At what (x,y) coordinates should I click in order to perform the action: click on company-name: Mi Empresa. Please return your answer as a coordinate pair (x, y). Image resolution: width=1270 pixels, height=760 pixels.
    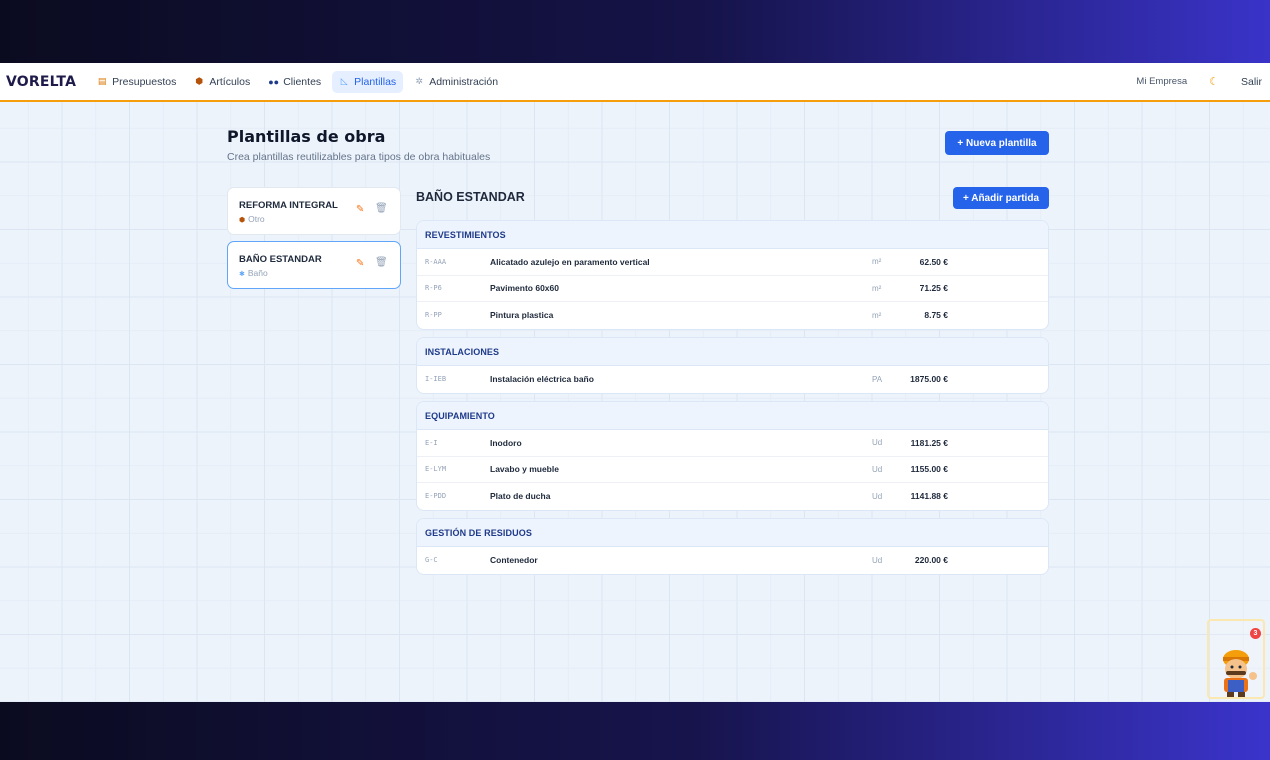
    Looking at the image, I should click on (1161, 81).